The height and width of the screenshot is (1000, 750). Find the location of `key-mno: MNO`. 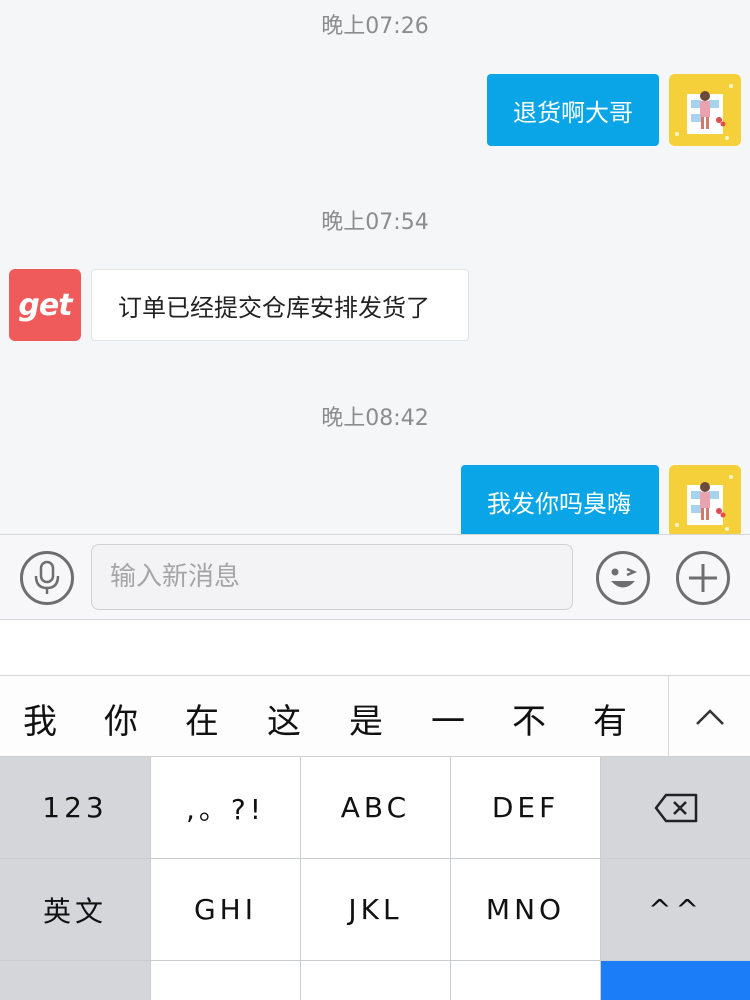

key-mno: MNO is located at coordinates (525, 909).